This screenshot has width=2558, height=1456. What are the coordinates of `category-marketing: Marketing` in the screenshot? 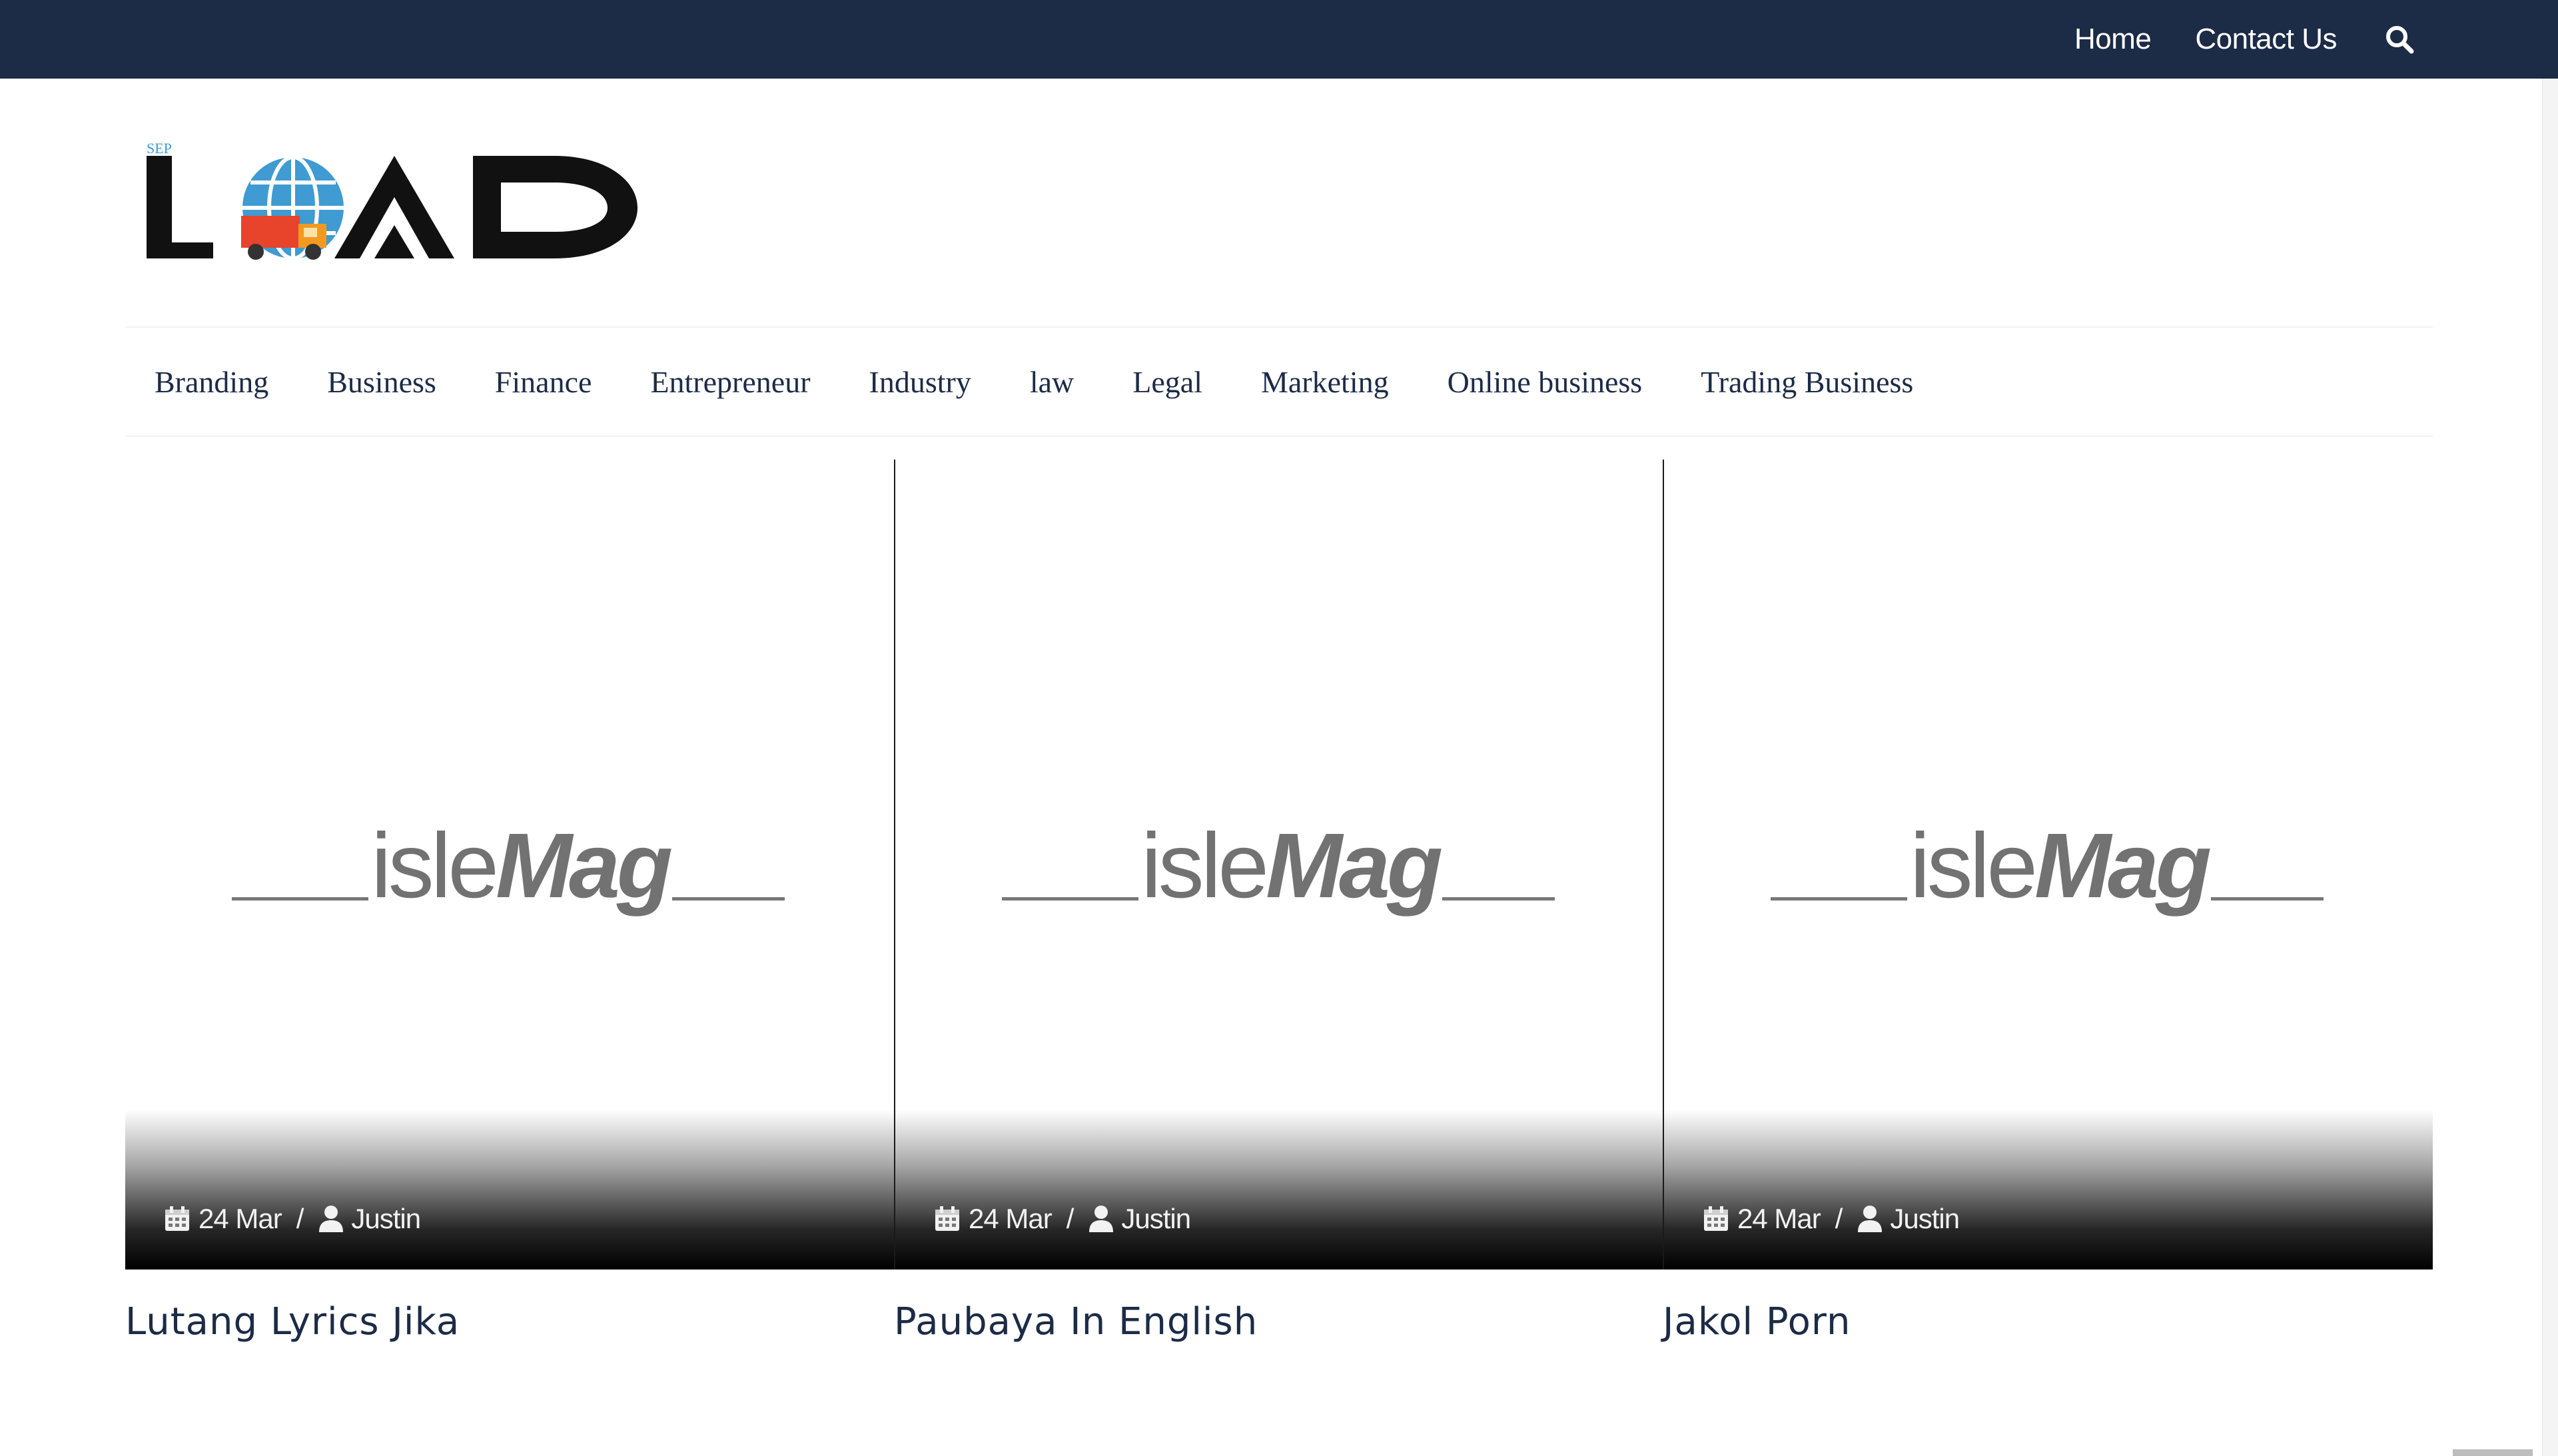 It's located at (1325, 382).